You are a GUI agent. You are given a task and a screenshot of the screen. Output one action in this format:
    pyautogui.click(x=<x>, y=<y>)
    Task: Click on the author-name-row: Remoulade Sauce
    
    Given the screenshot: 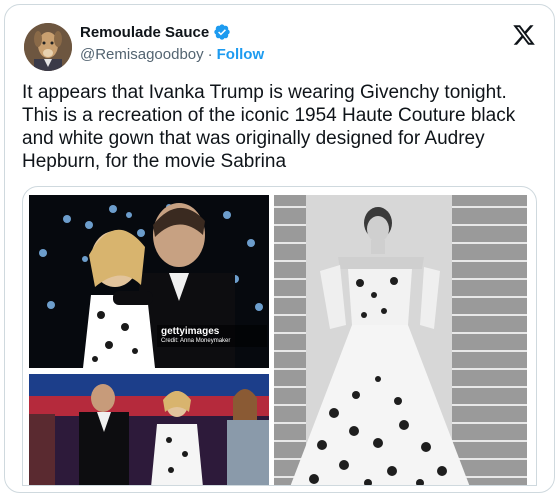 What is the action you would take?
    pyautogui.click(x=155, y=32)
    